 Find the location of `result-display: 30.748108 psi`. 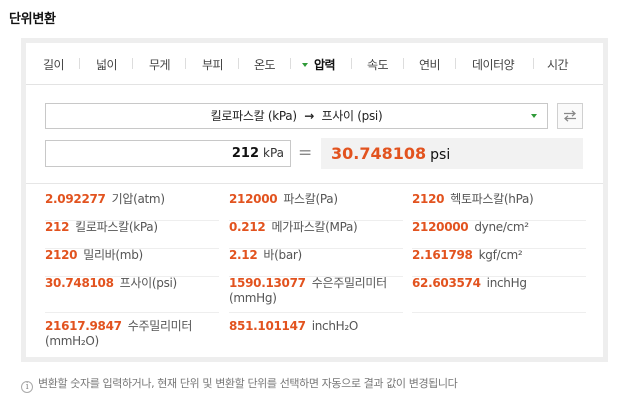

result-display: 30.748108 psi is located at coordinates (452, 153).